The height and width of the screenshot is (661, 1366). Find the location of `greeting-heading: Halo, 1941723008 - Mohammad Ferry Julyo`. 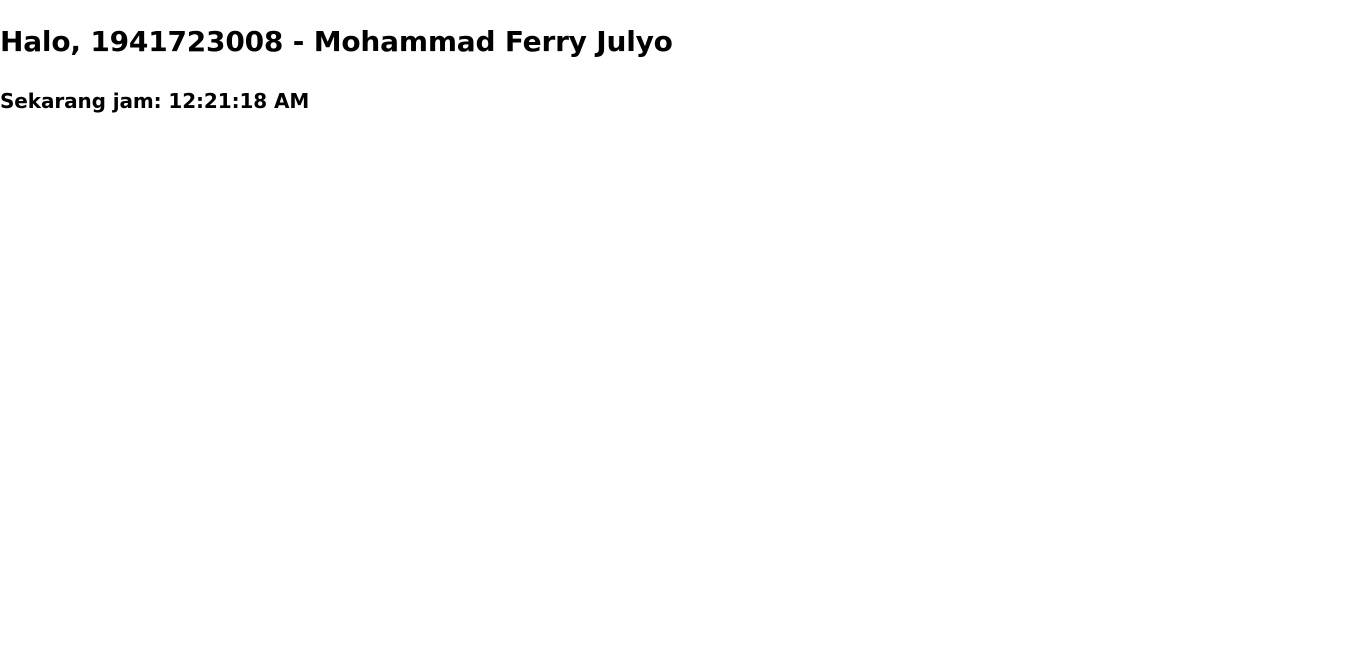

greeting-heading: Halo, 1941723008 - Mohammad Ferry Julyo is located at coordinates (336, 42).